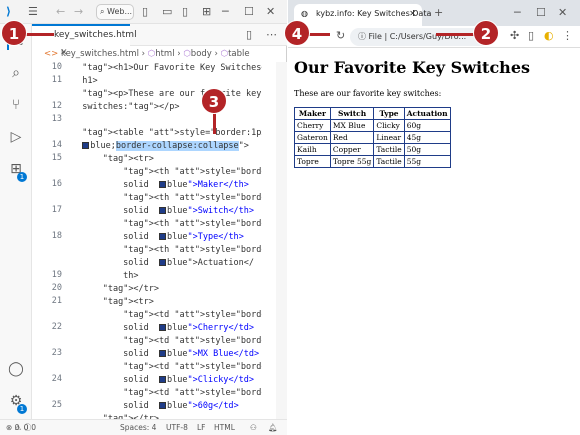 This screenshot has height=435, width=580. What do you see at coordinates (34, 427) in the screenshot?
I see `info-count: 0` at bounding box center [34, 427].